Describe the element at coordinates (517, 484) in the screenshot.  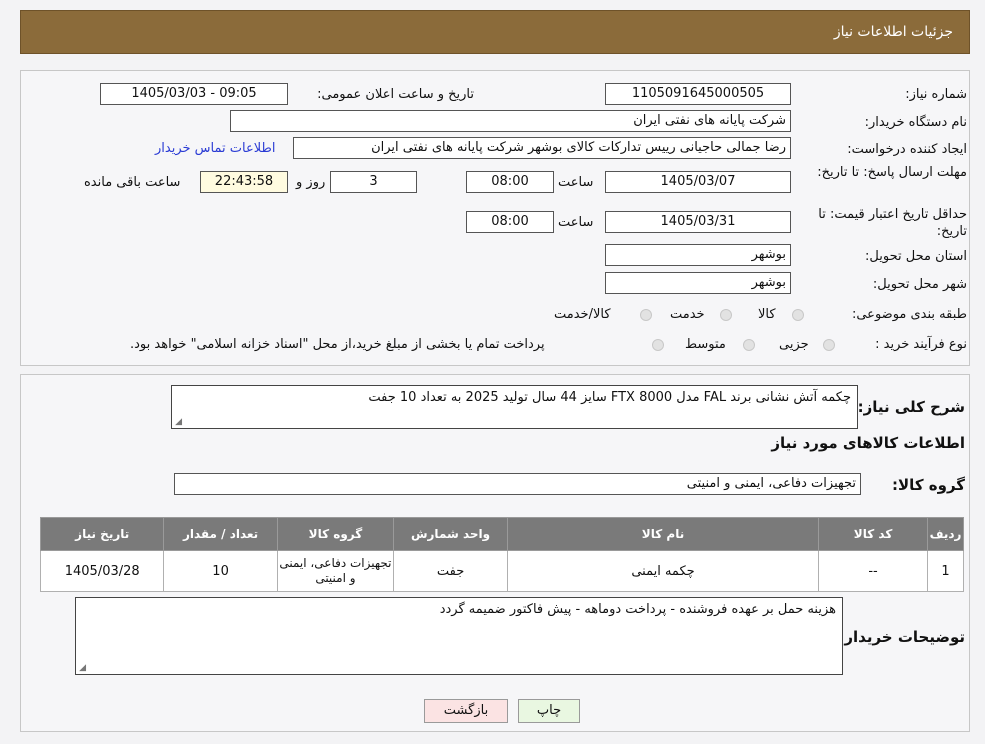
I see `goods-group-field: تجهیزات دفاعی، ایمنی و امنیتی` at that location.